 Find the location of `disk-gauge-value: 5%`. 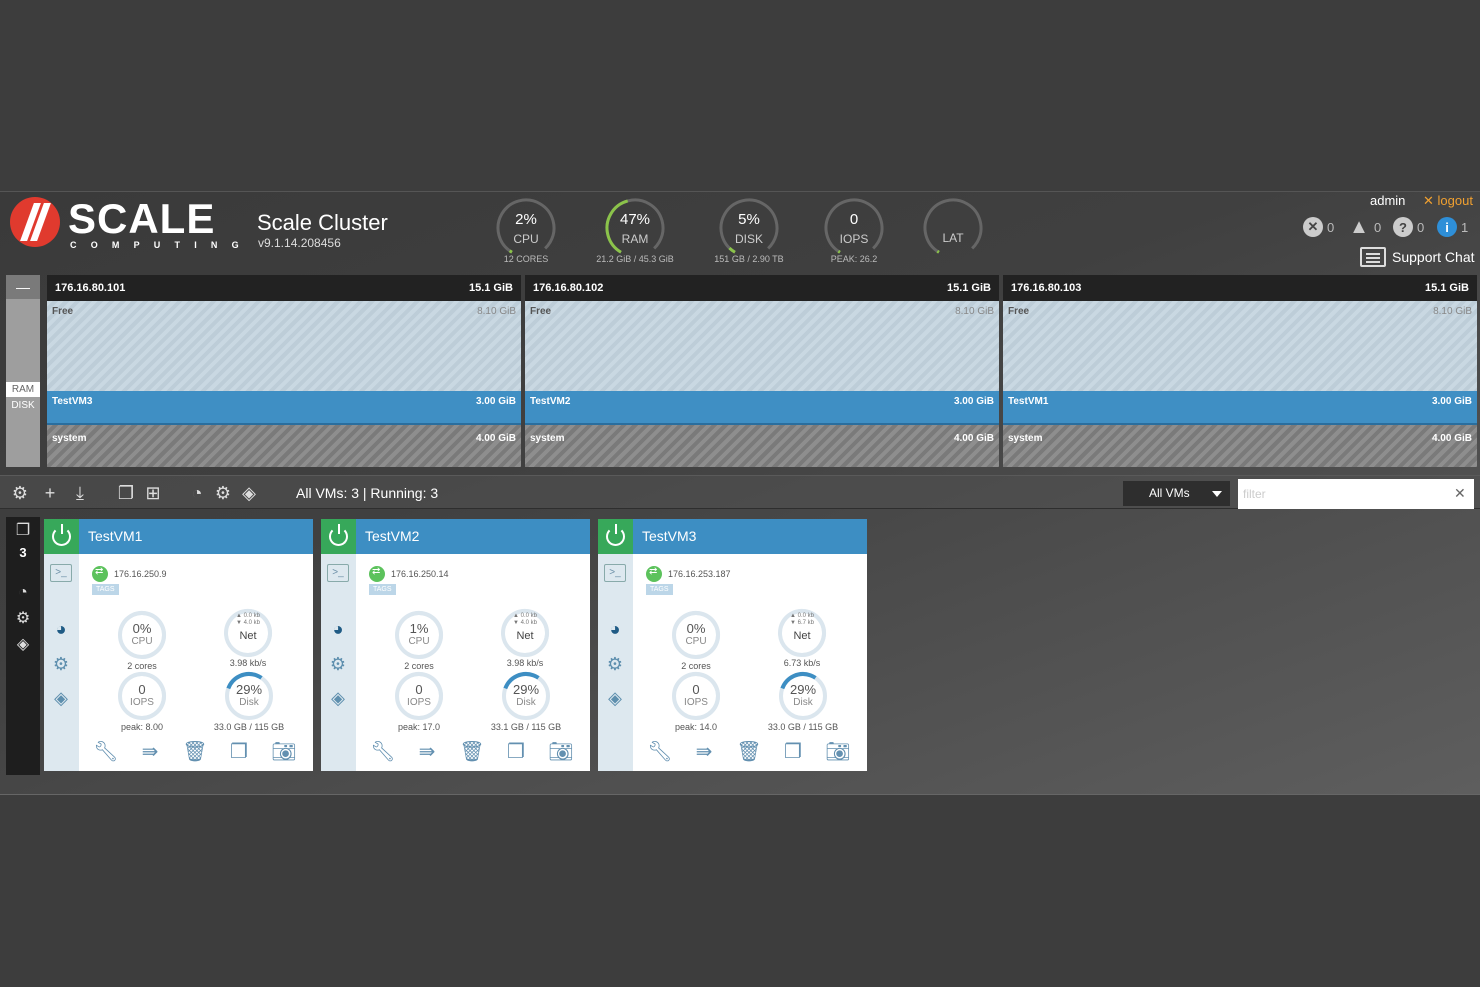

disk-gauge-value: 5% is located at coordinates (749, 219).